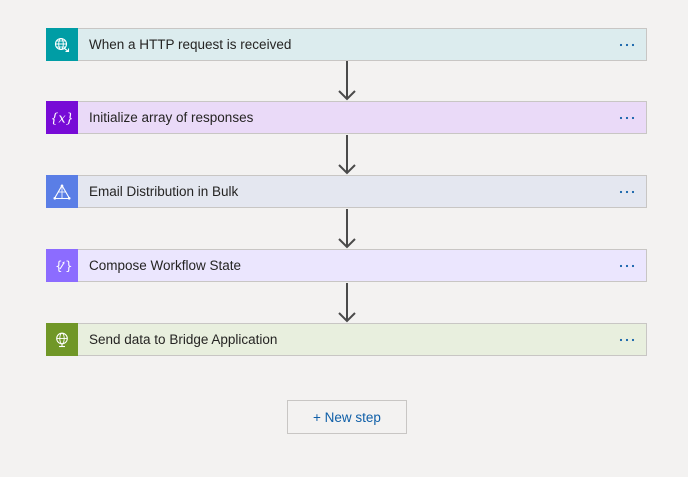  I want to click on step-card-compose: { } Compose Workflow State, so click(346, 265).